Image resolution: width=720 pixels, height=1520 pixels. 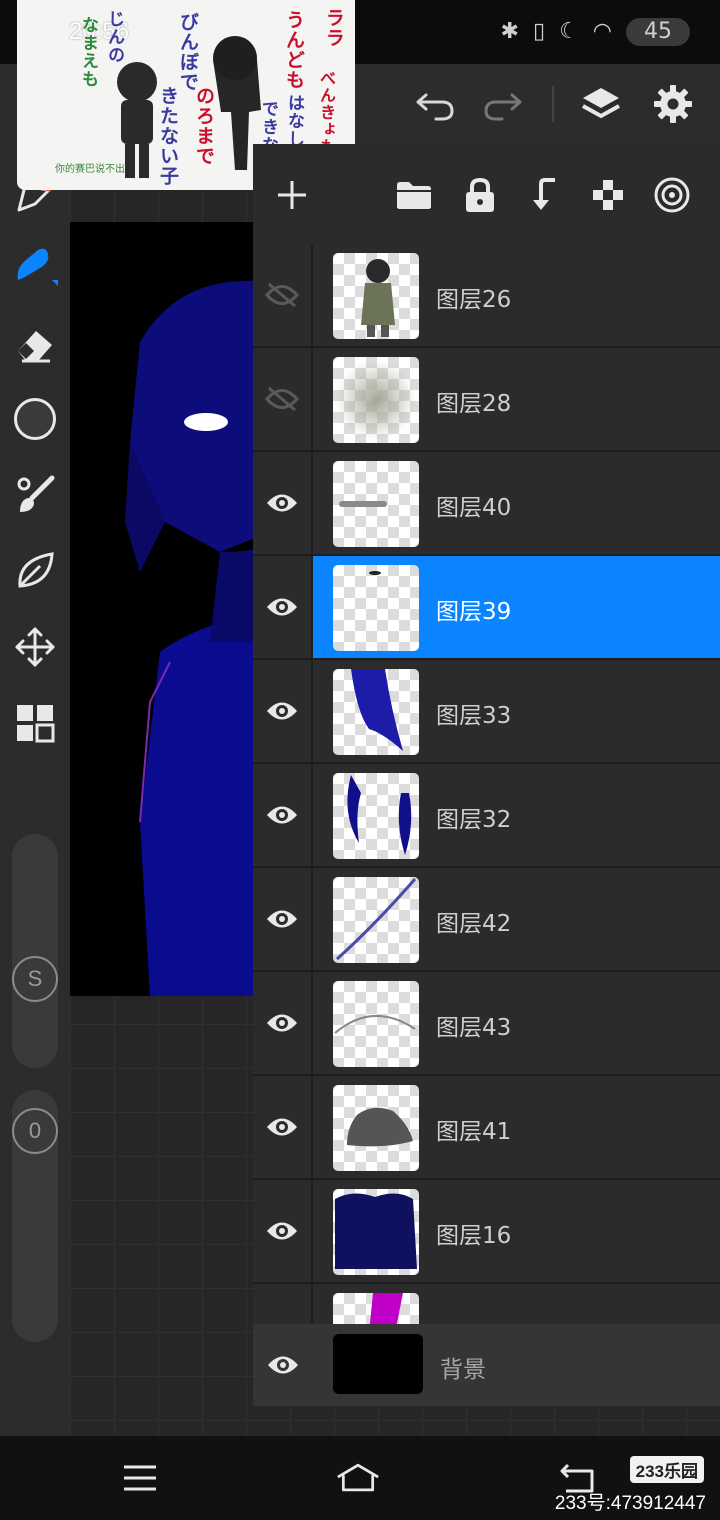 I want to click on layer-row: 图层41, so click(x=486, y=1128).